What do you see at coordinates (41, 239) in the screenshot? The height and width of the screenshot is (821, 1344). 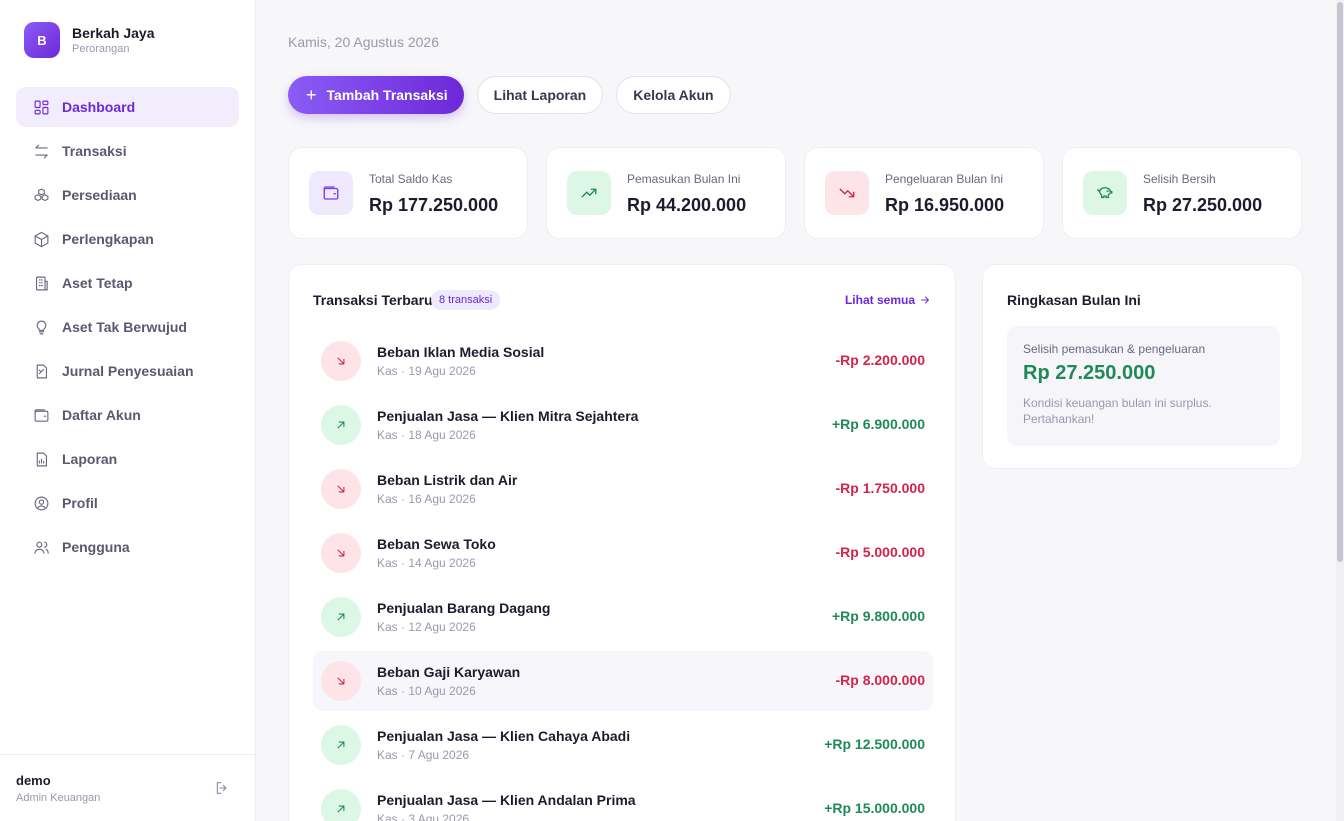 I see `package-icon` at bounding box center [41, 239].